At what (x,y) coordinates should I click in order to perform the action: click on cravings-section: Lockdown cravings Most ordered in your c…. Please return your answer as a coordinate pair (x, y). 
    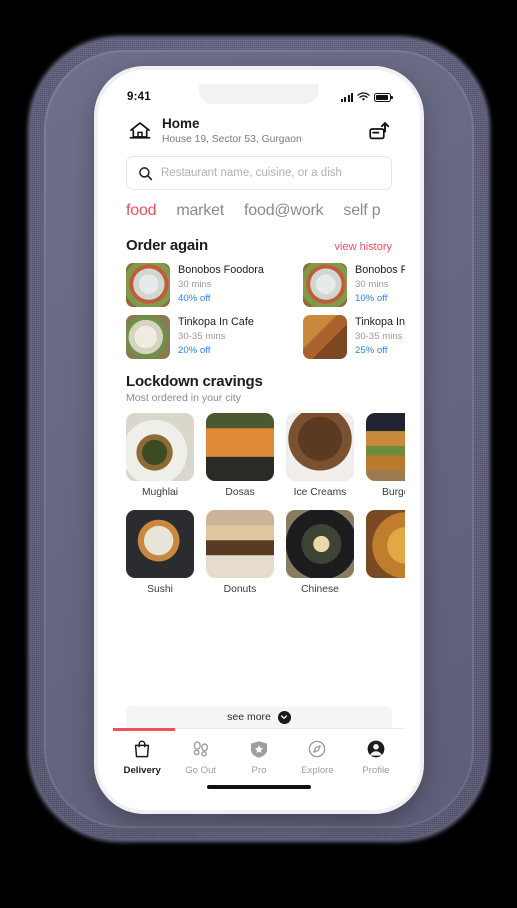
    Looking at the image, I should click on (259, 477).